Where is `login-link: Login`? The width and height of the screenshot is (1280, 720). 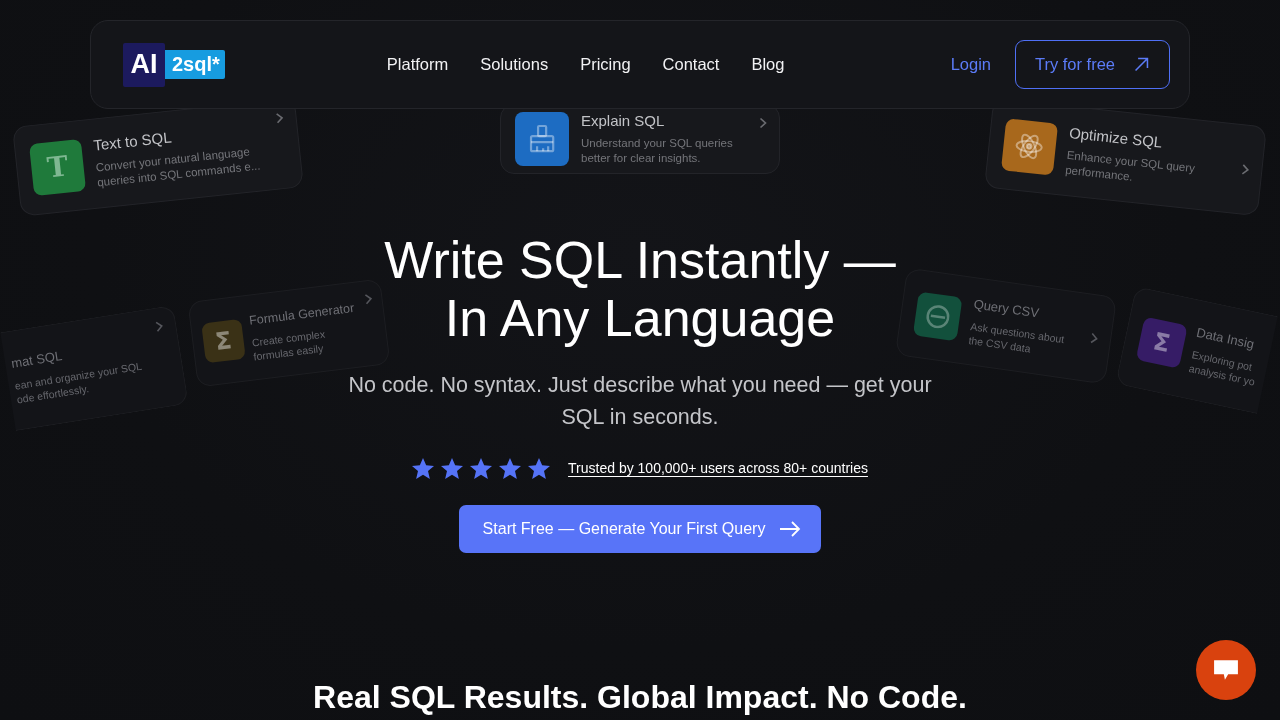
login-link: Login is located at coordinates (970, 64).